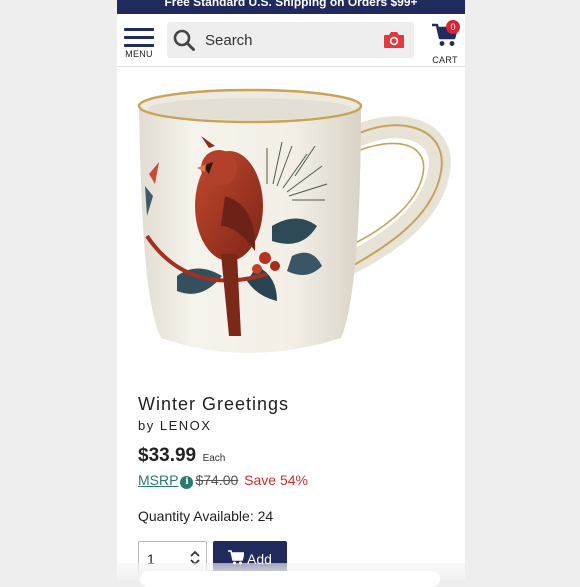  Describe the element at coordinates (394, 42) in the screenshot. I see `camera-search-icon` at that location.